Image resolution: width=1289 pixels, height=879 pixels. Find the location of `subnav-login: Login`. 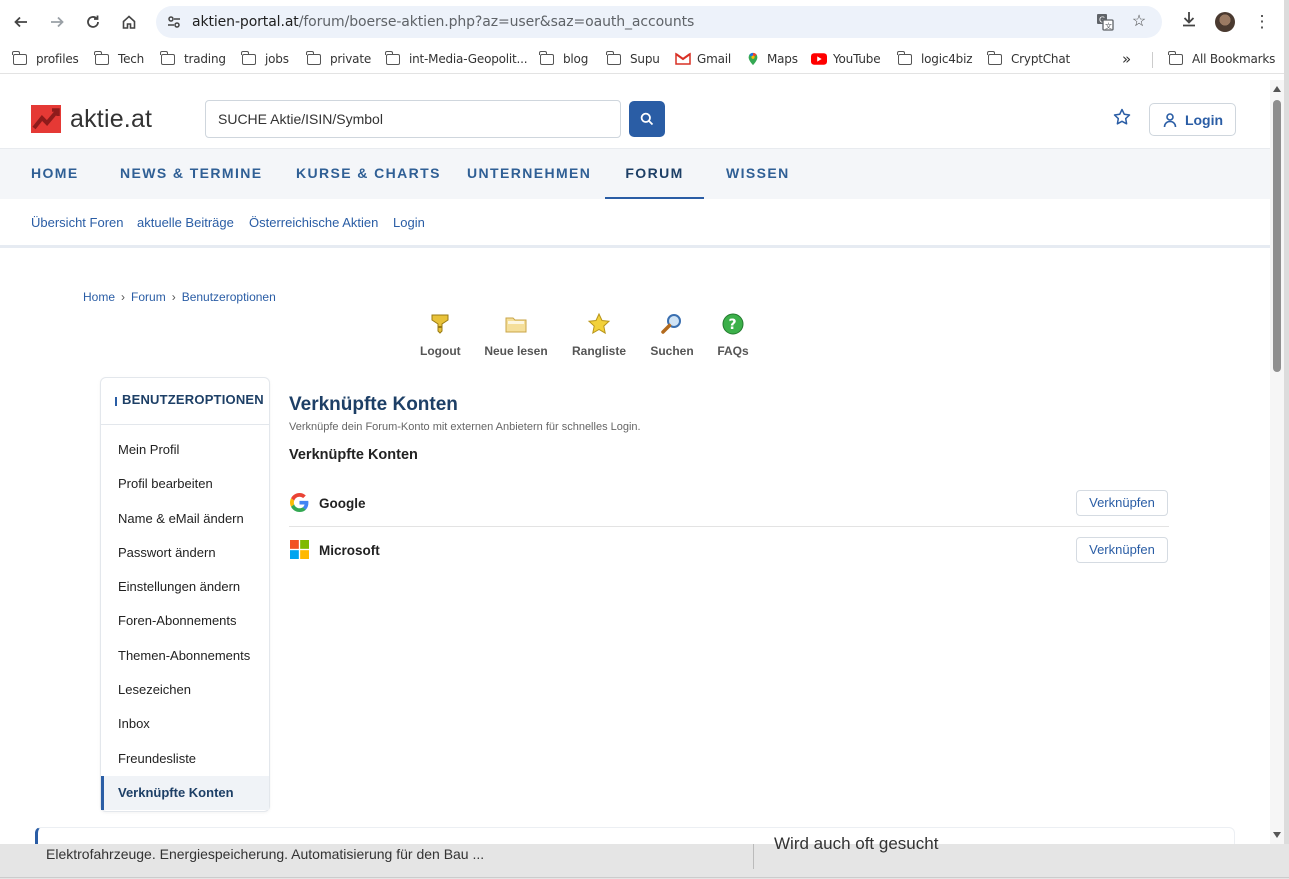

subnav-login: Login is located at coordinates (409, 222).